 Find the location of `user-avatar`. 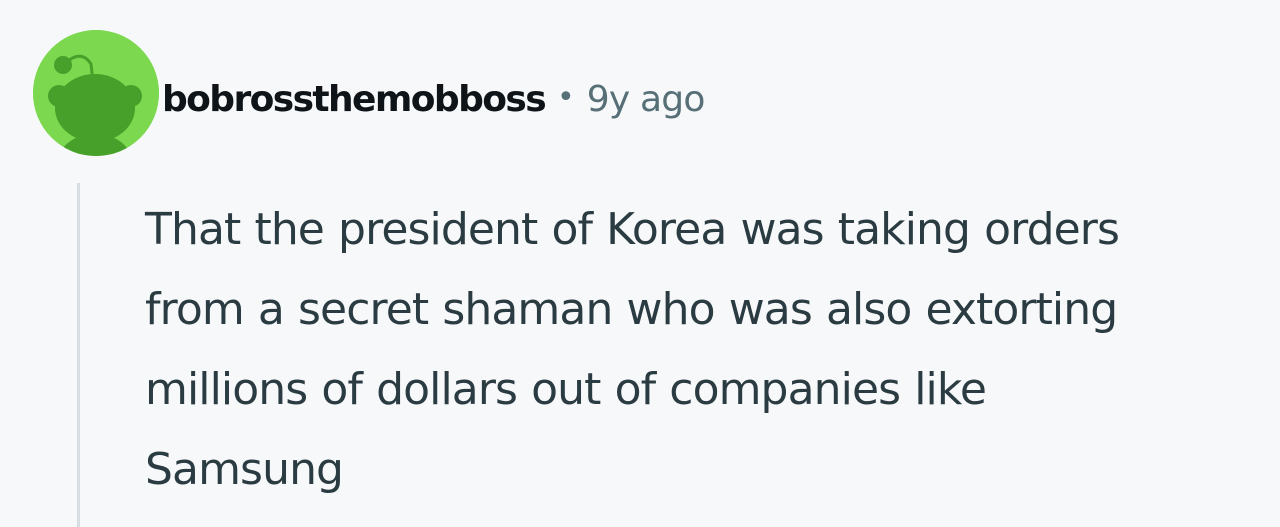

user-avatar is located at coordinates (96, 93).